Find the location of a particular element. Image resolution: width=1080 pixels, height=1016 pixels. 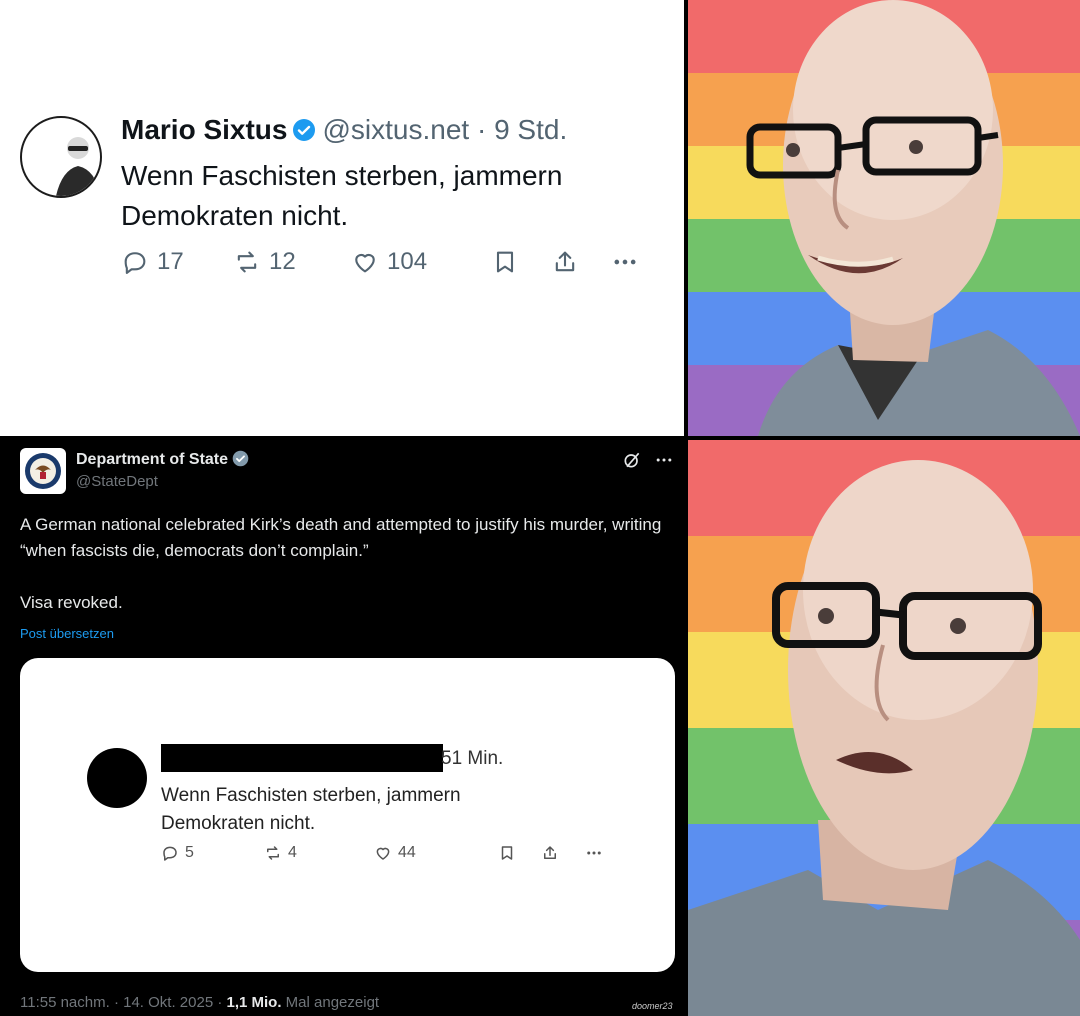

author-handle: @StateDept is located at coordinates (117, 481).